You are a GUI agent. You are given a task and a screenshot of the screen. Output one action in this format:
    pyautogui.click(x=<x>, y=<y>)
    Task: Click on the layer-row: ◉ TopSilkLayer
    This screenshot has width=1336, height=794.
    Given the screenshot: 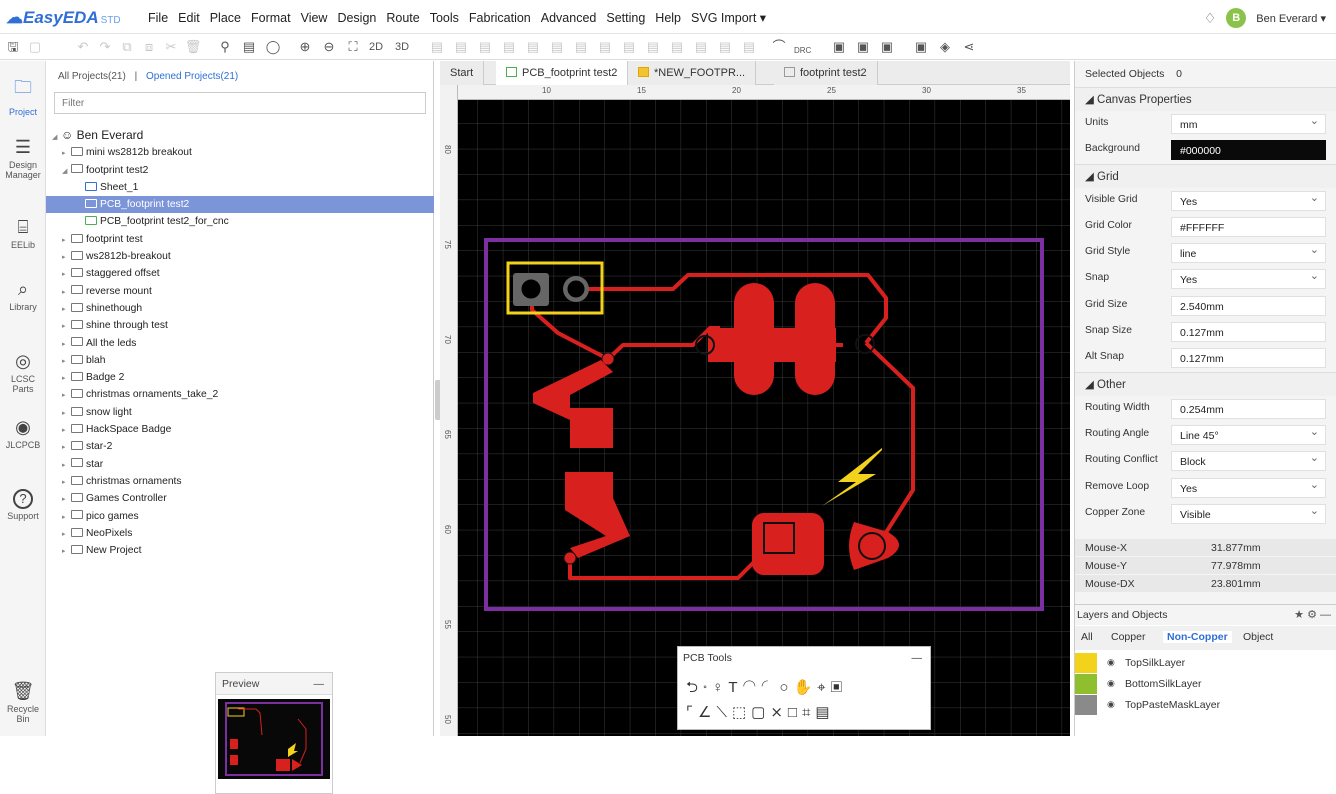 What is the action you would take?
    pyautogui.click(x=1205, y=663)
    